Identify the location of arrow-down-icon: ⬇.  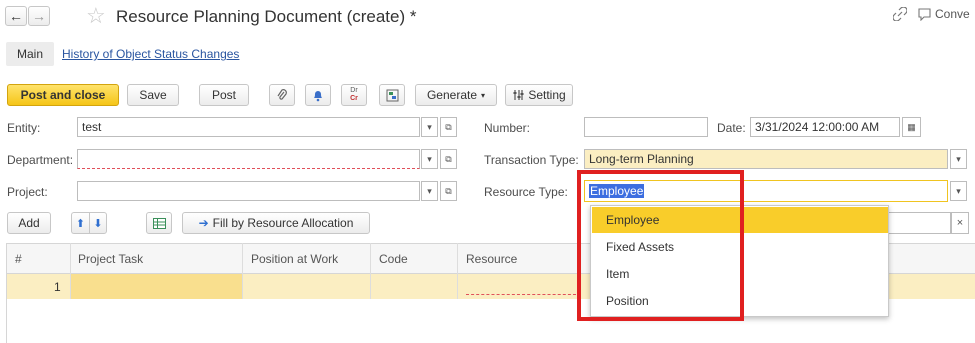
(98, 223).